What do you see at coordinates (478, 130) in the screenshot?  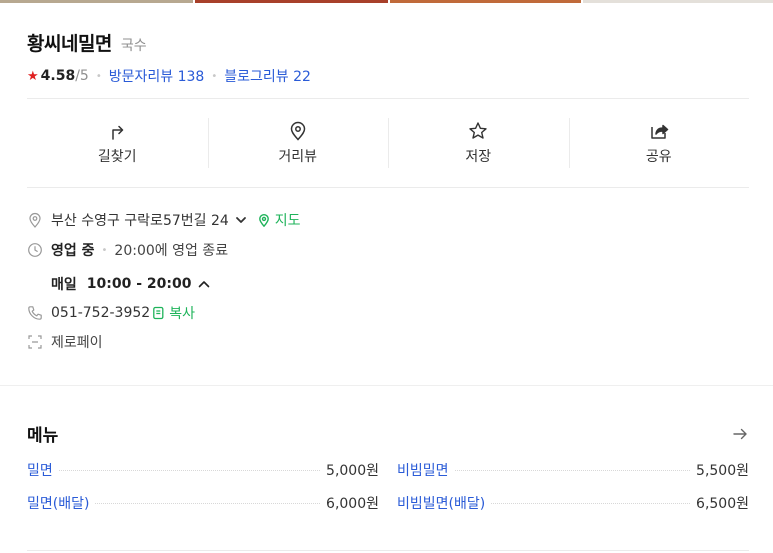 I see `star-outline-icon` at bounding box center [478, 130].